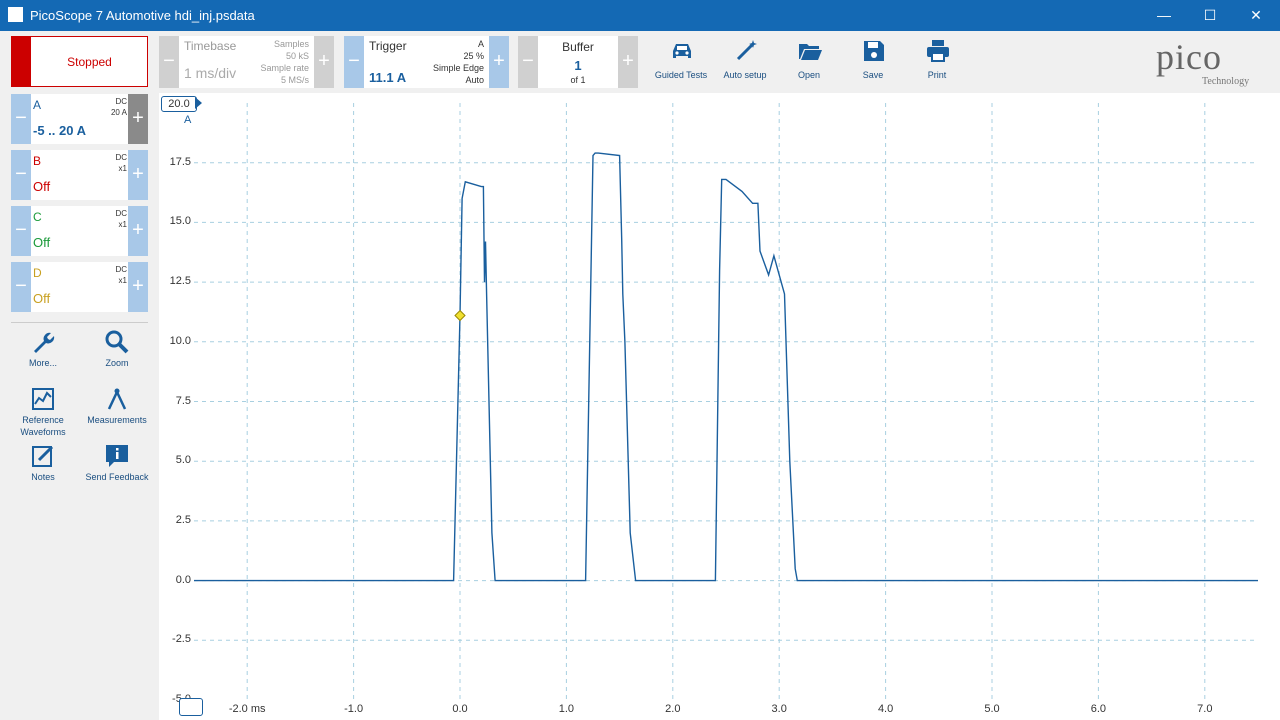 The height and width of the screenshot is (720, 1280). I want to click on close-button: ✕, so click(1256, 15).